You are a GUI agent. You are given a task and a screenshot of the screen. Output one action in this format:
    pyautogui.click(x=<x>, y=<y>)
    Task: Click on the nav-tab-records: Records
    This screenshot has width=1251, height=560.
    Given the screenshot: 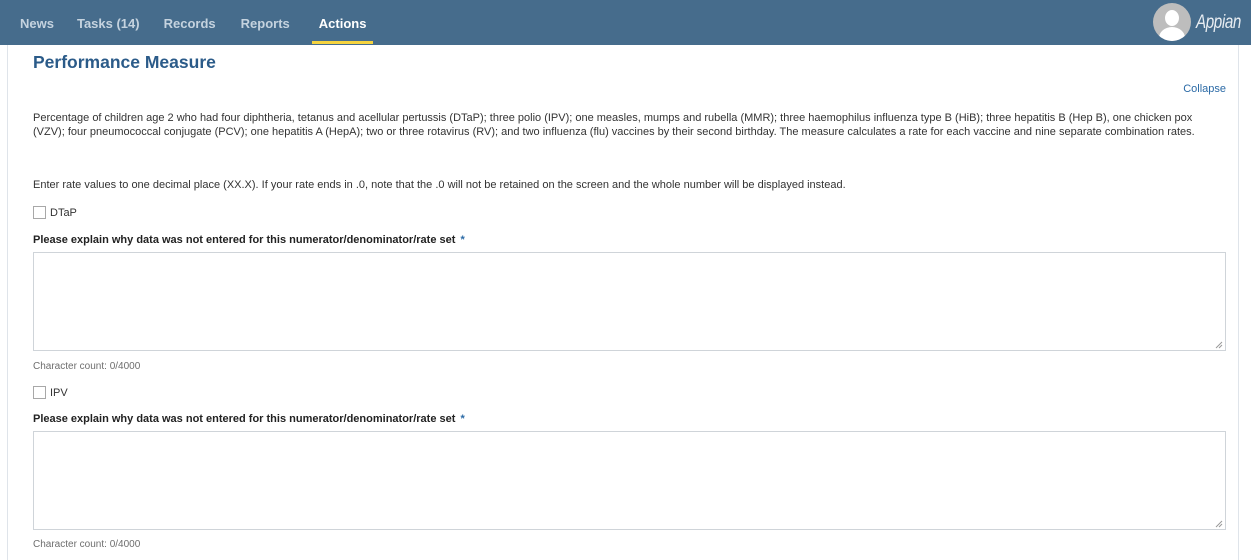 What is the action you would take?
    pyautogui.click(x=188, y=22)
    